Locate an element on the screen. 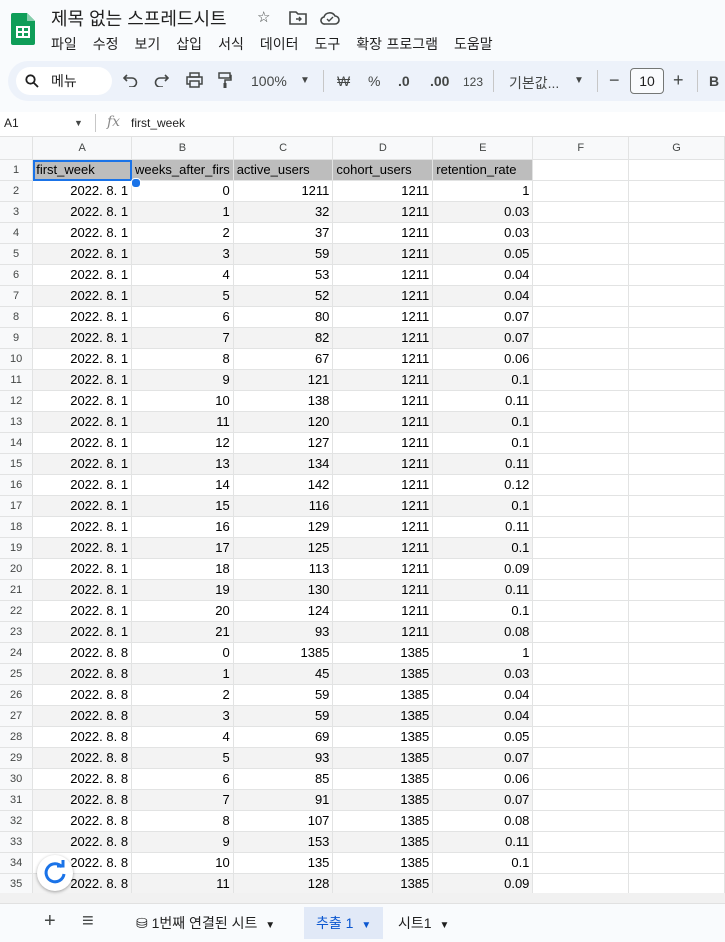 The width and height of the screenshot is (725, 942). menu-view: 보기 is located at coordinates (148, 44).